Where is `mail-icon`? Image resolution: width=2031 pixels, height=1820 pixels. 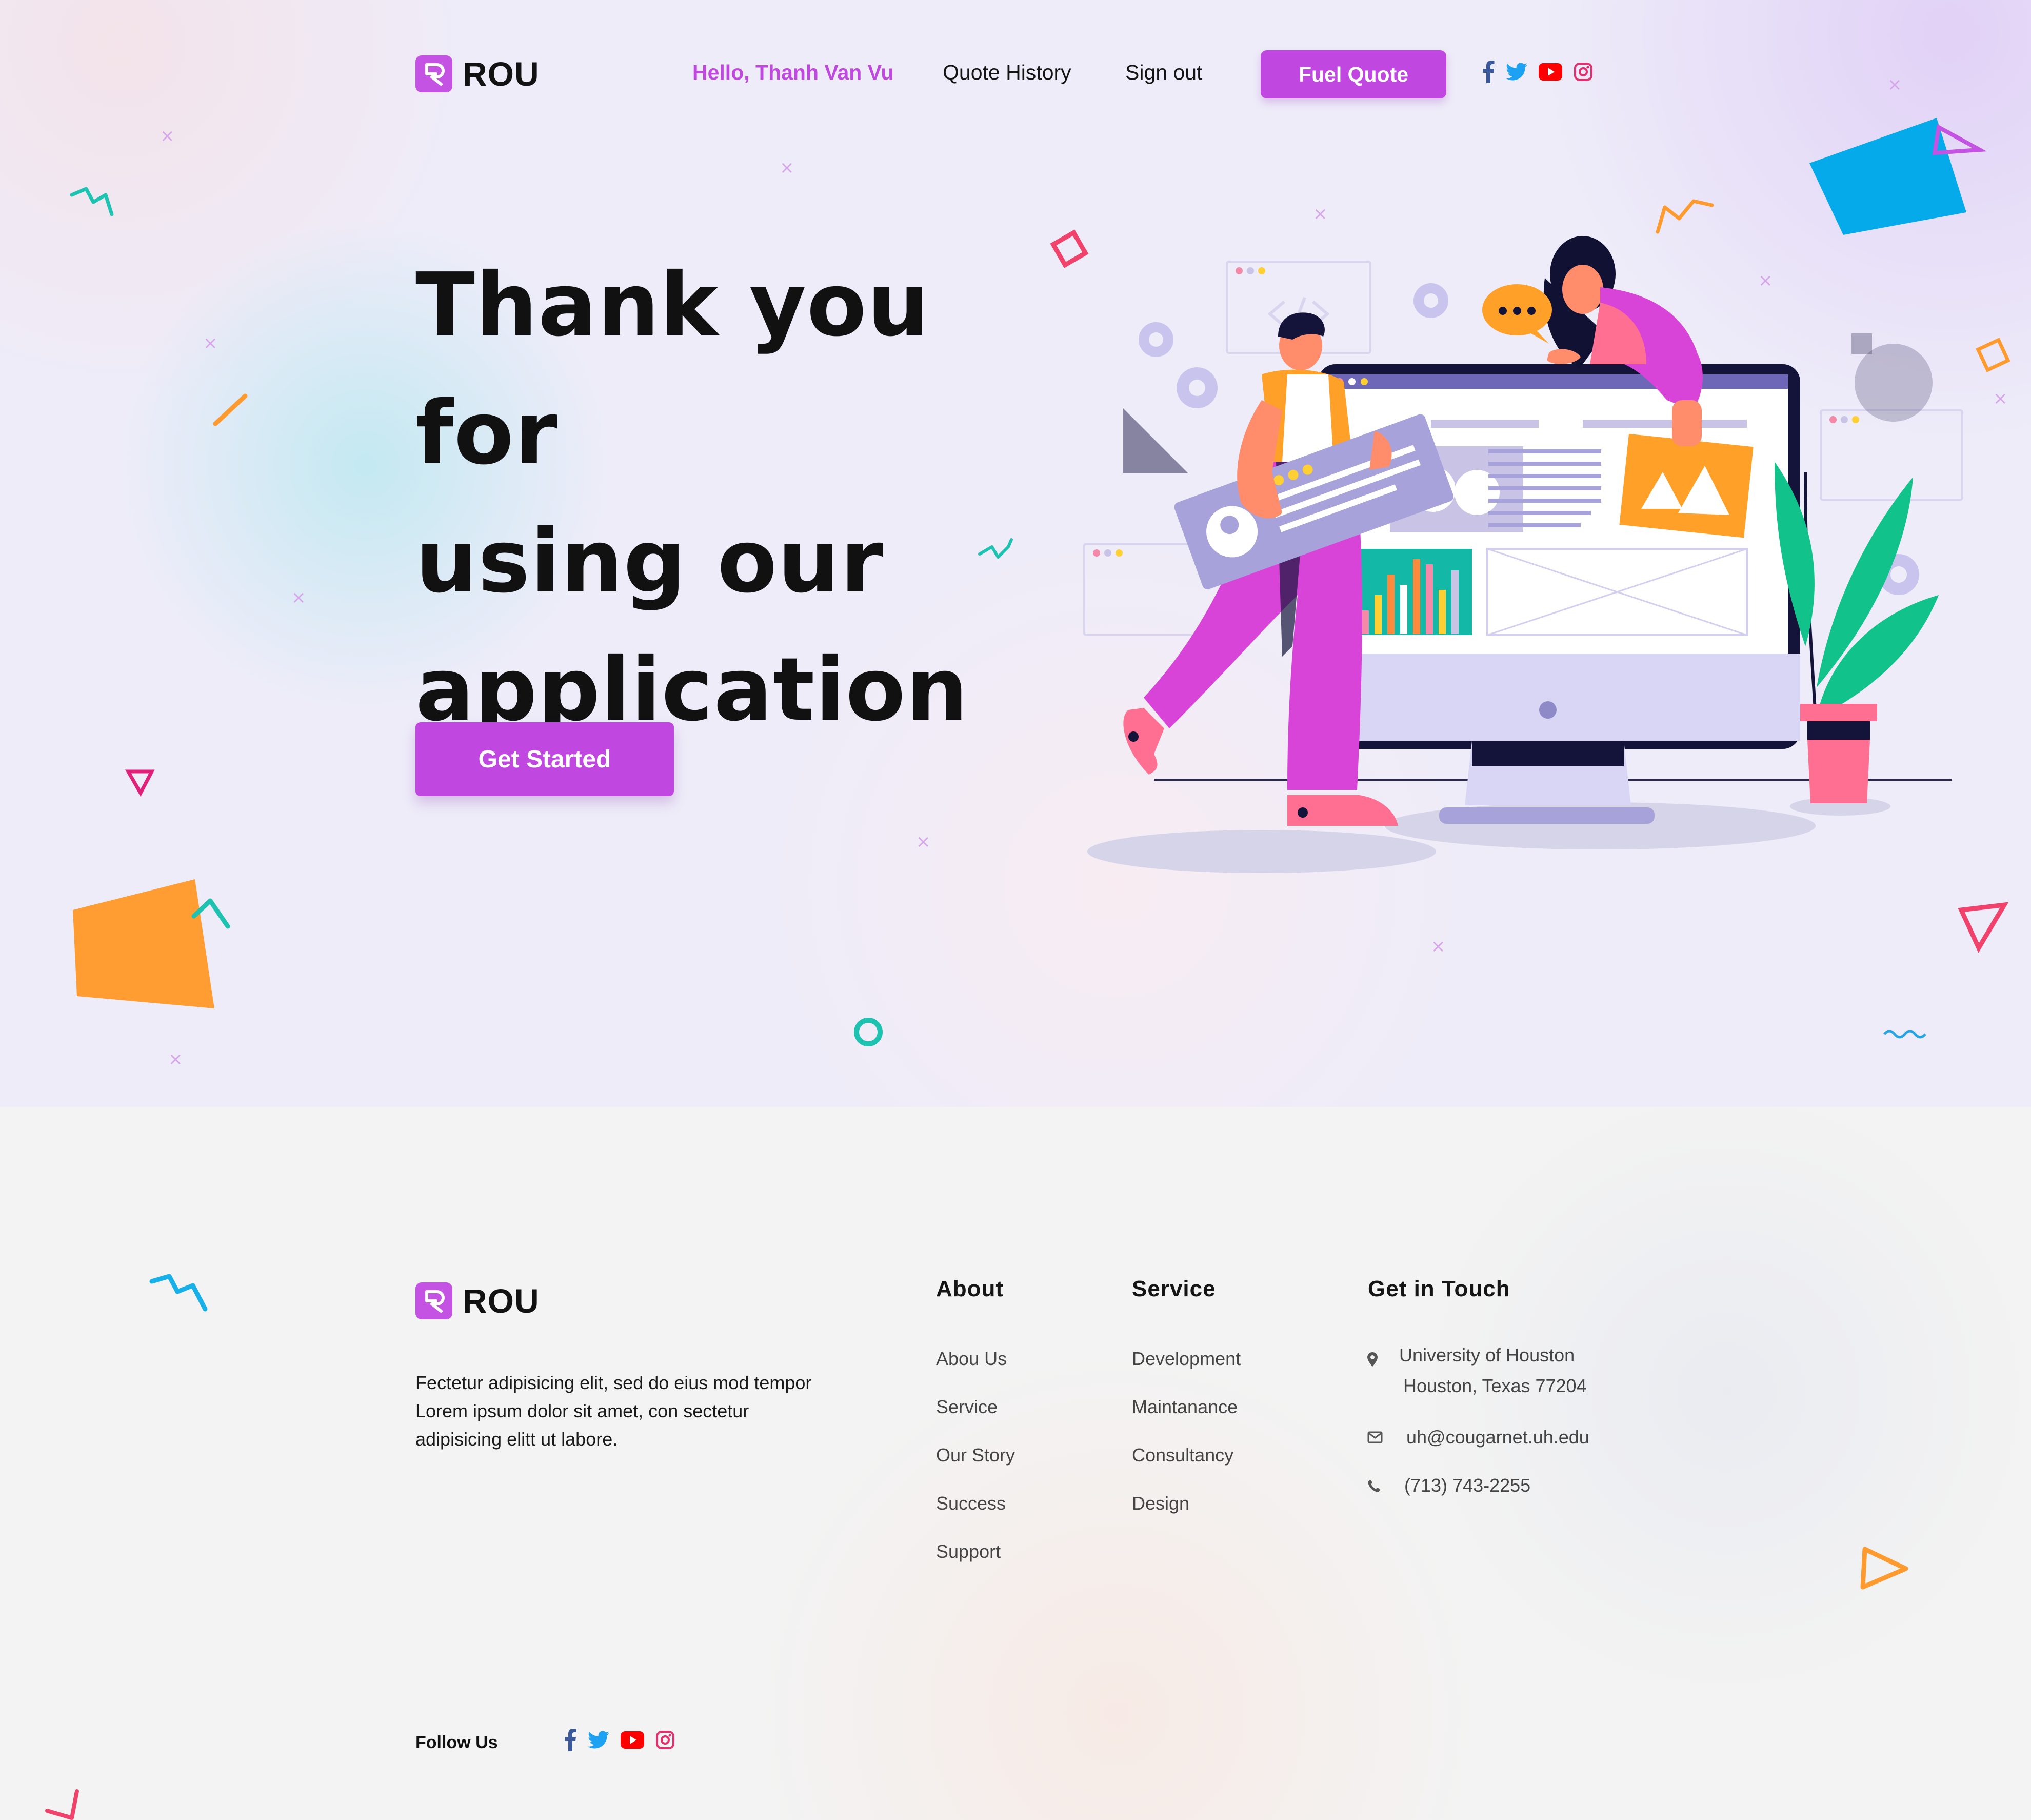
mail-icon is located at coordinates (1375, 1438).